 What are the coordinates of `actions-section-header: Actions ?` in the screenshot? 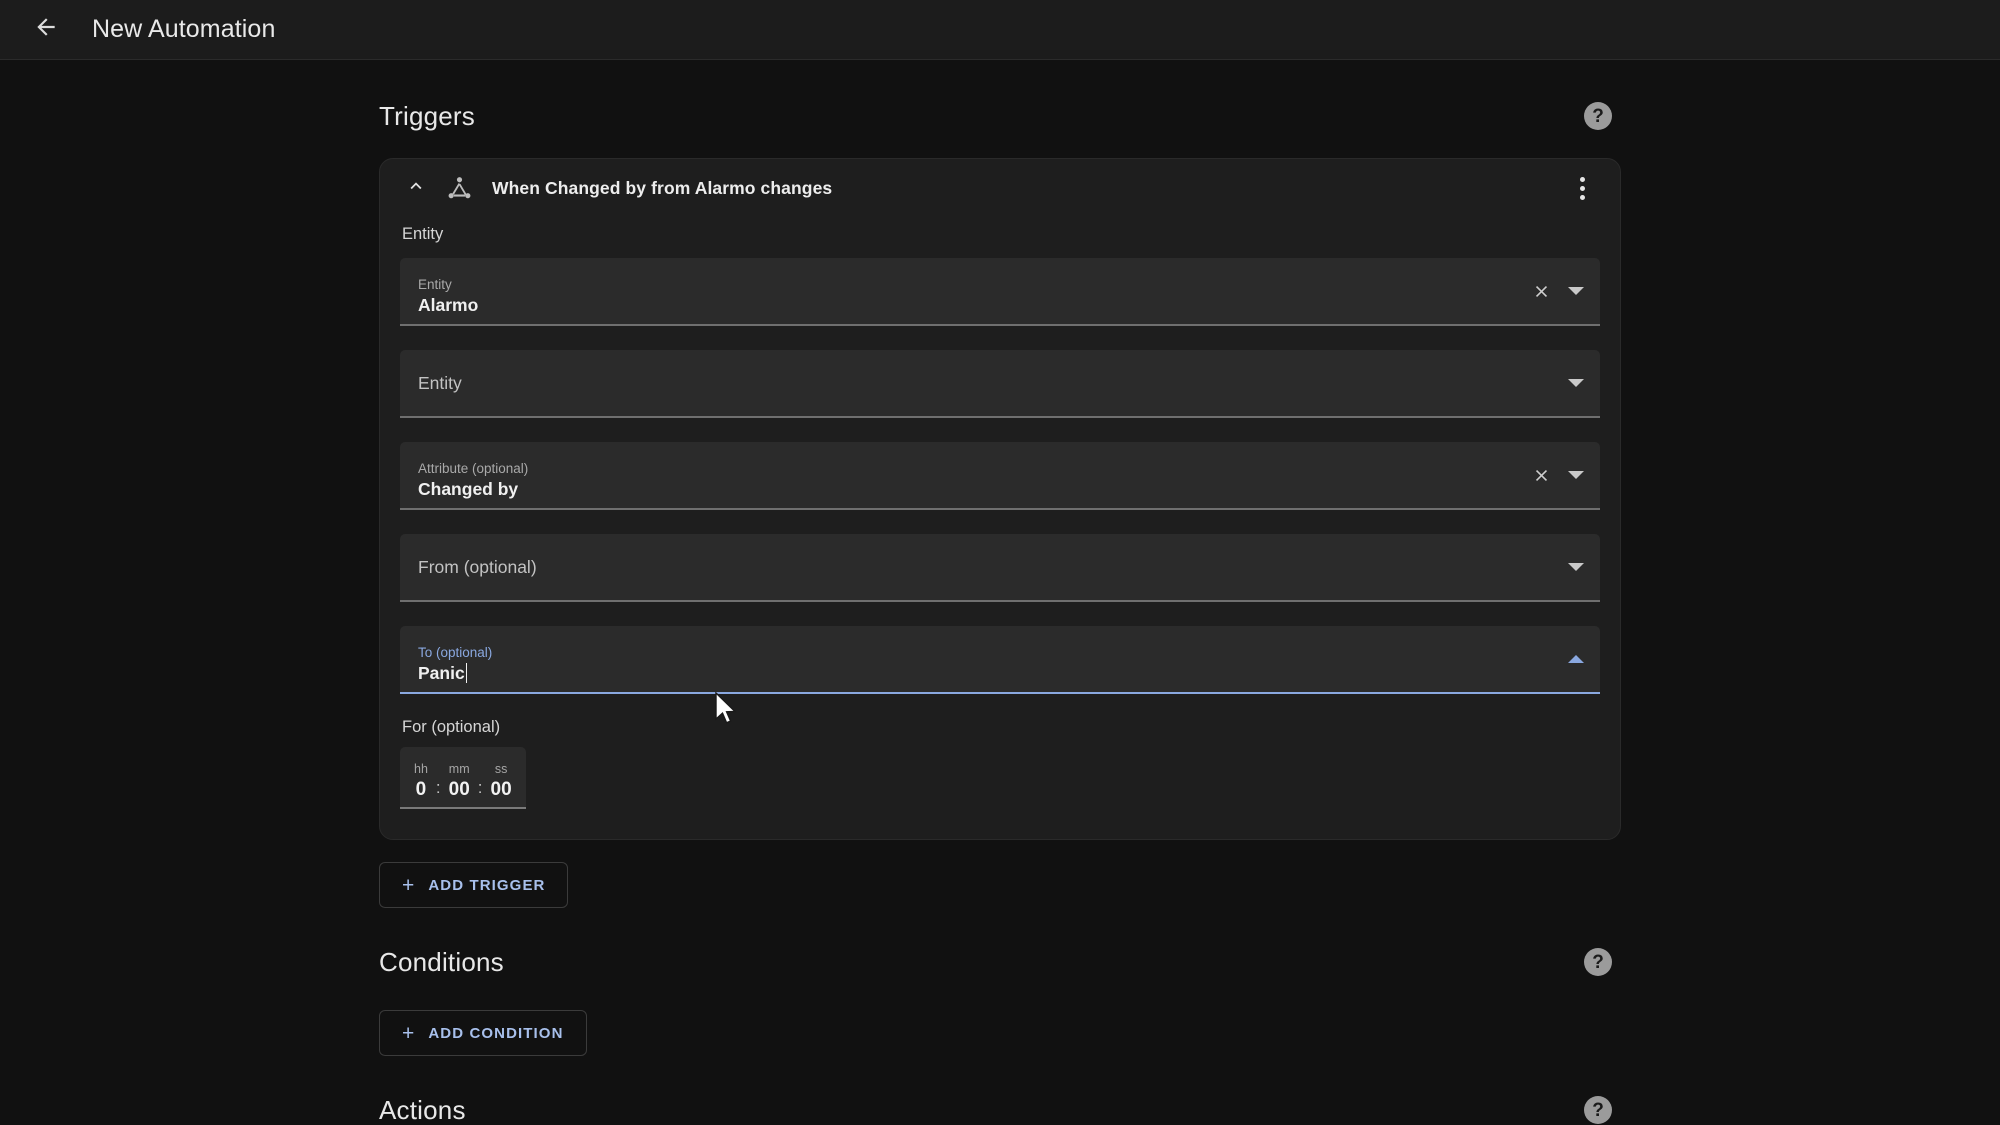 It's located at (1000, 1104).